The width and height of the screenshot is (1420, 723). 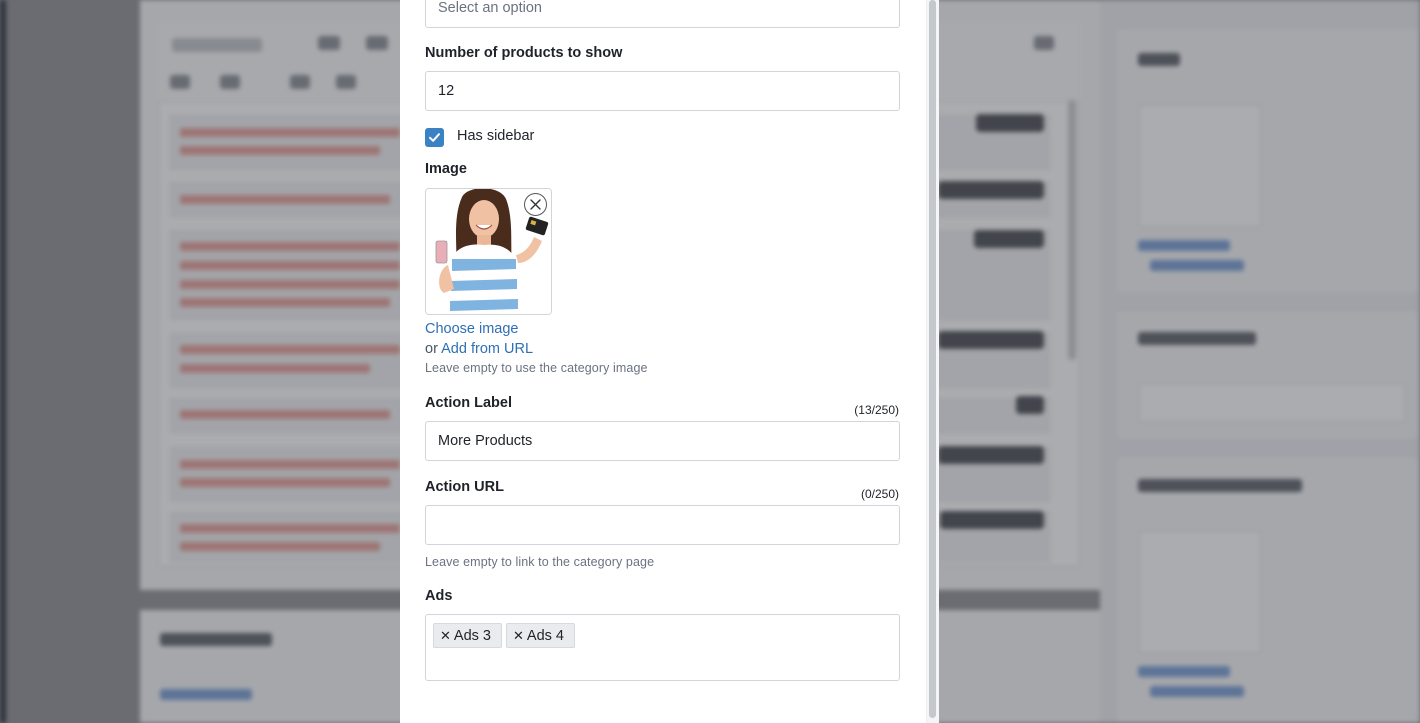 I want to click on has-sidebar-checkbox, so click(x=434, y=137).